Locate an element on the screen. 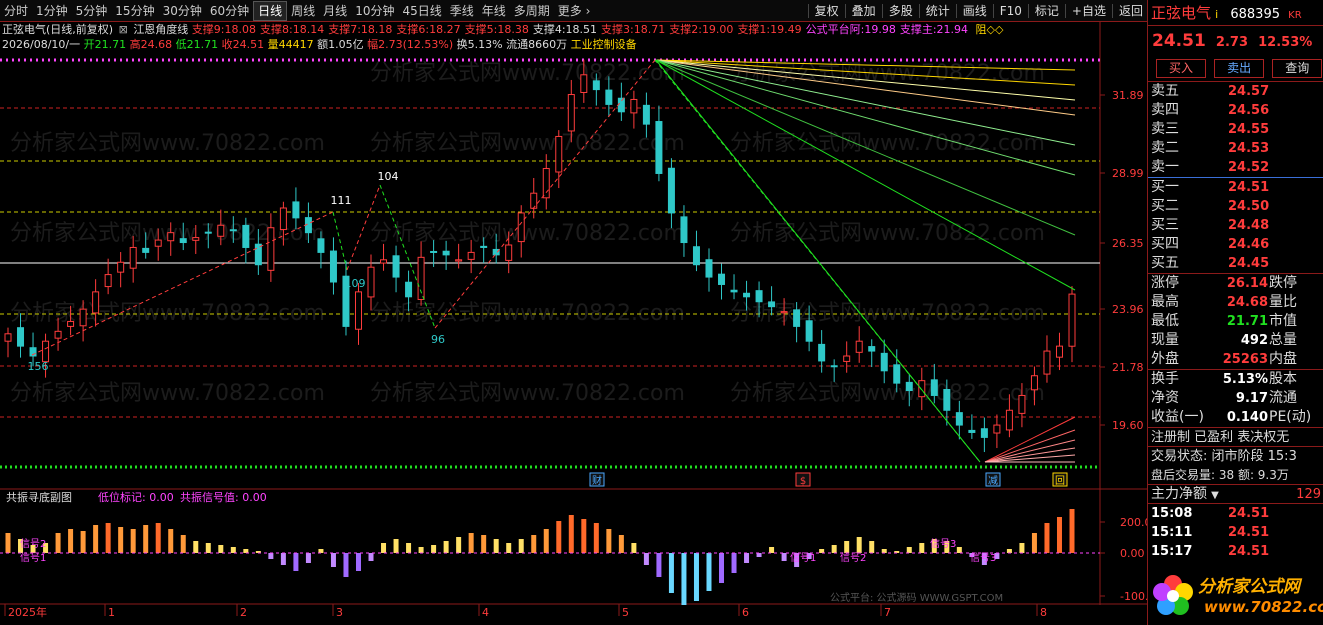  buy-level-row: 买五 24.45 is located at coordinates (1235, 263).